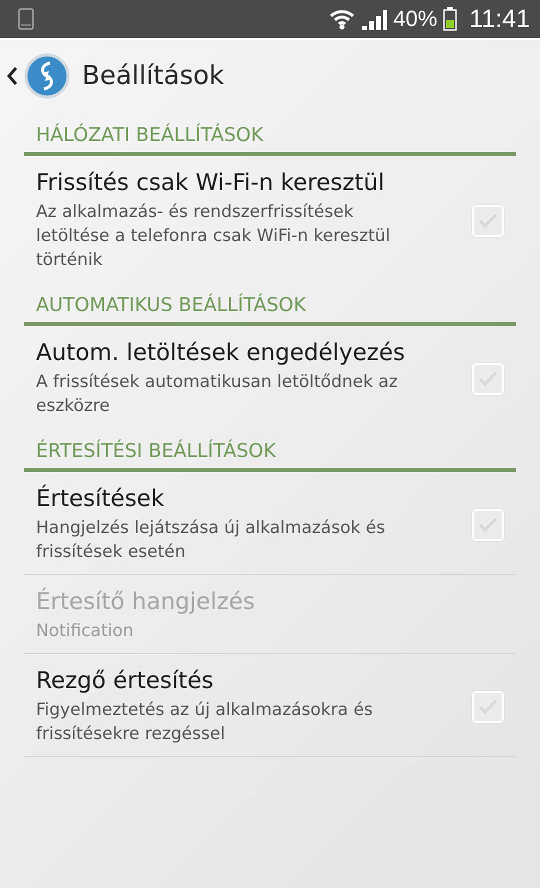 This screenshot has width=540, height=888. Describe the element at coordinates (26, 19) in the screenshot. I see `phone-icon` at that location.